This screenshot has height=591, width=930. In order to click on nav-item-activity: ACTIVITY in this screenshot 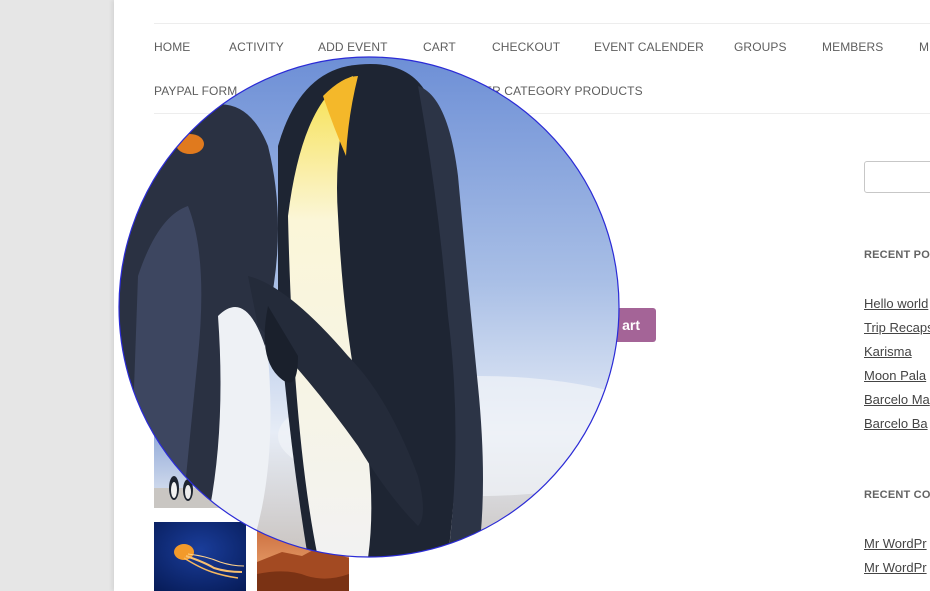, I will do `click(256, 47)`.